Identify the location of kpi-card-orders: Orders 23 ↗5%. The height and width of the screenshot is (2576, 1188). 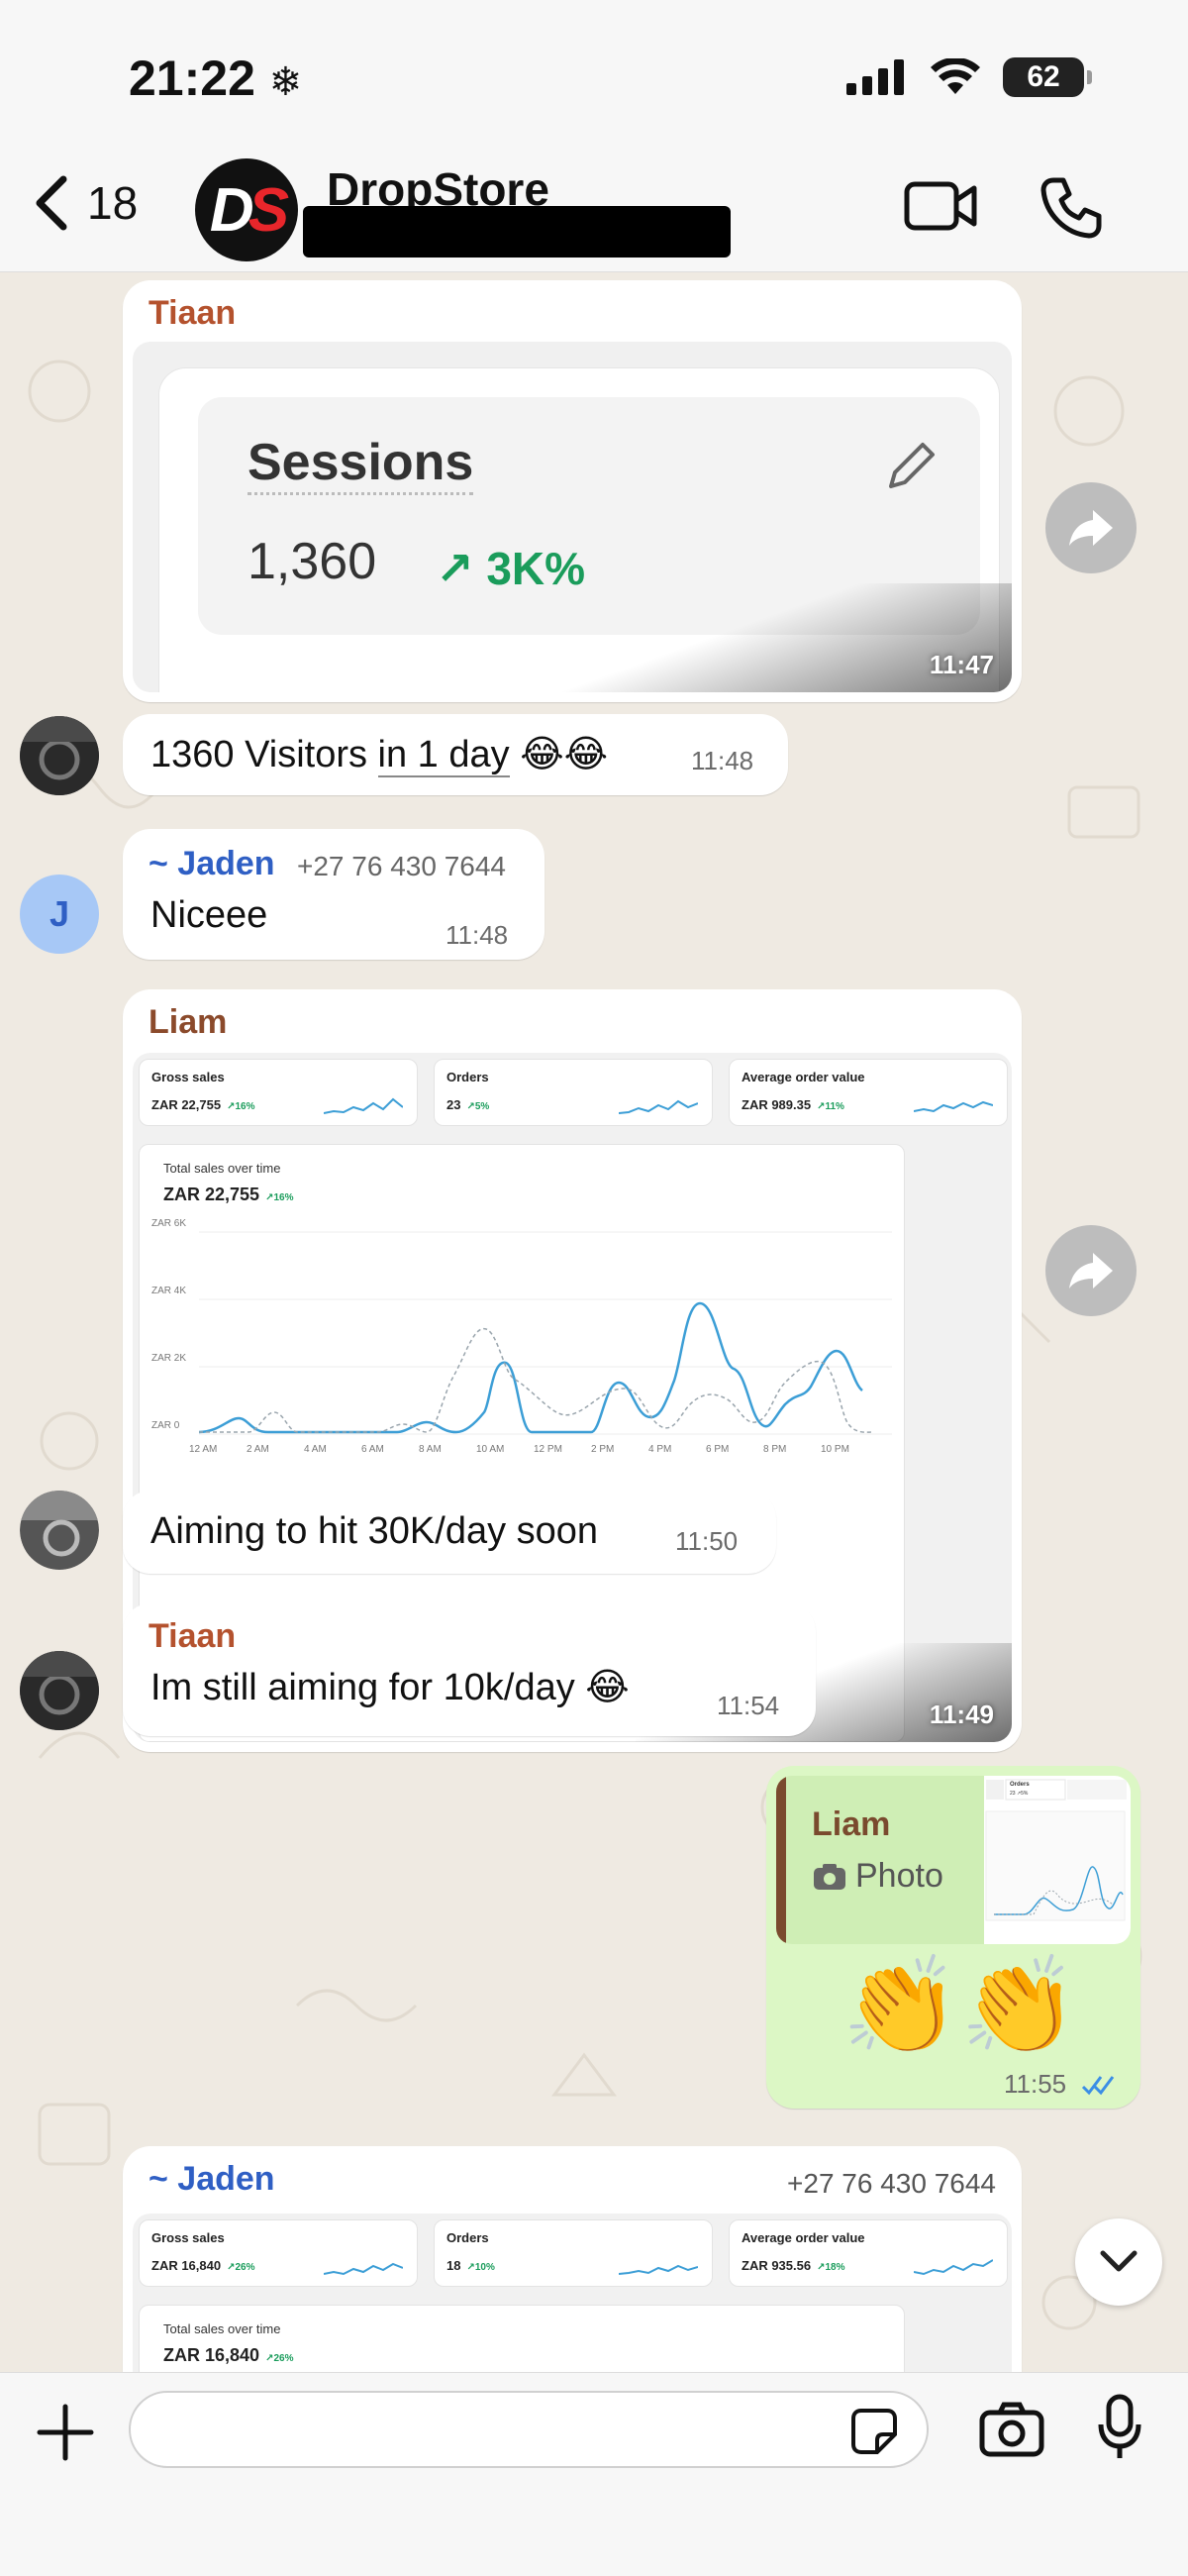
(573, 1092).